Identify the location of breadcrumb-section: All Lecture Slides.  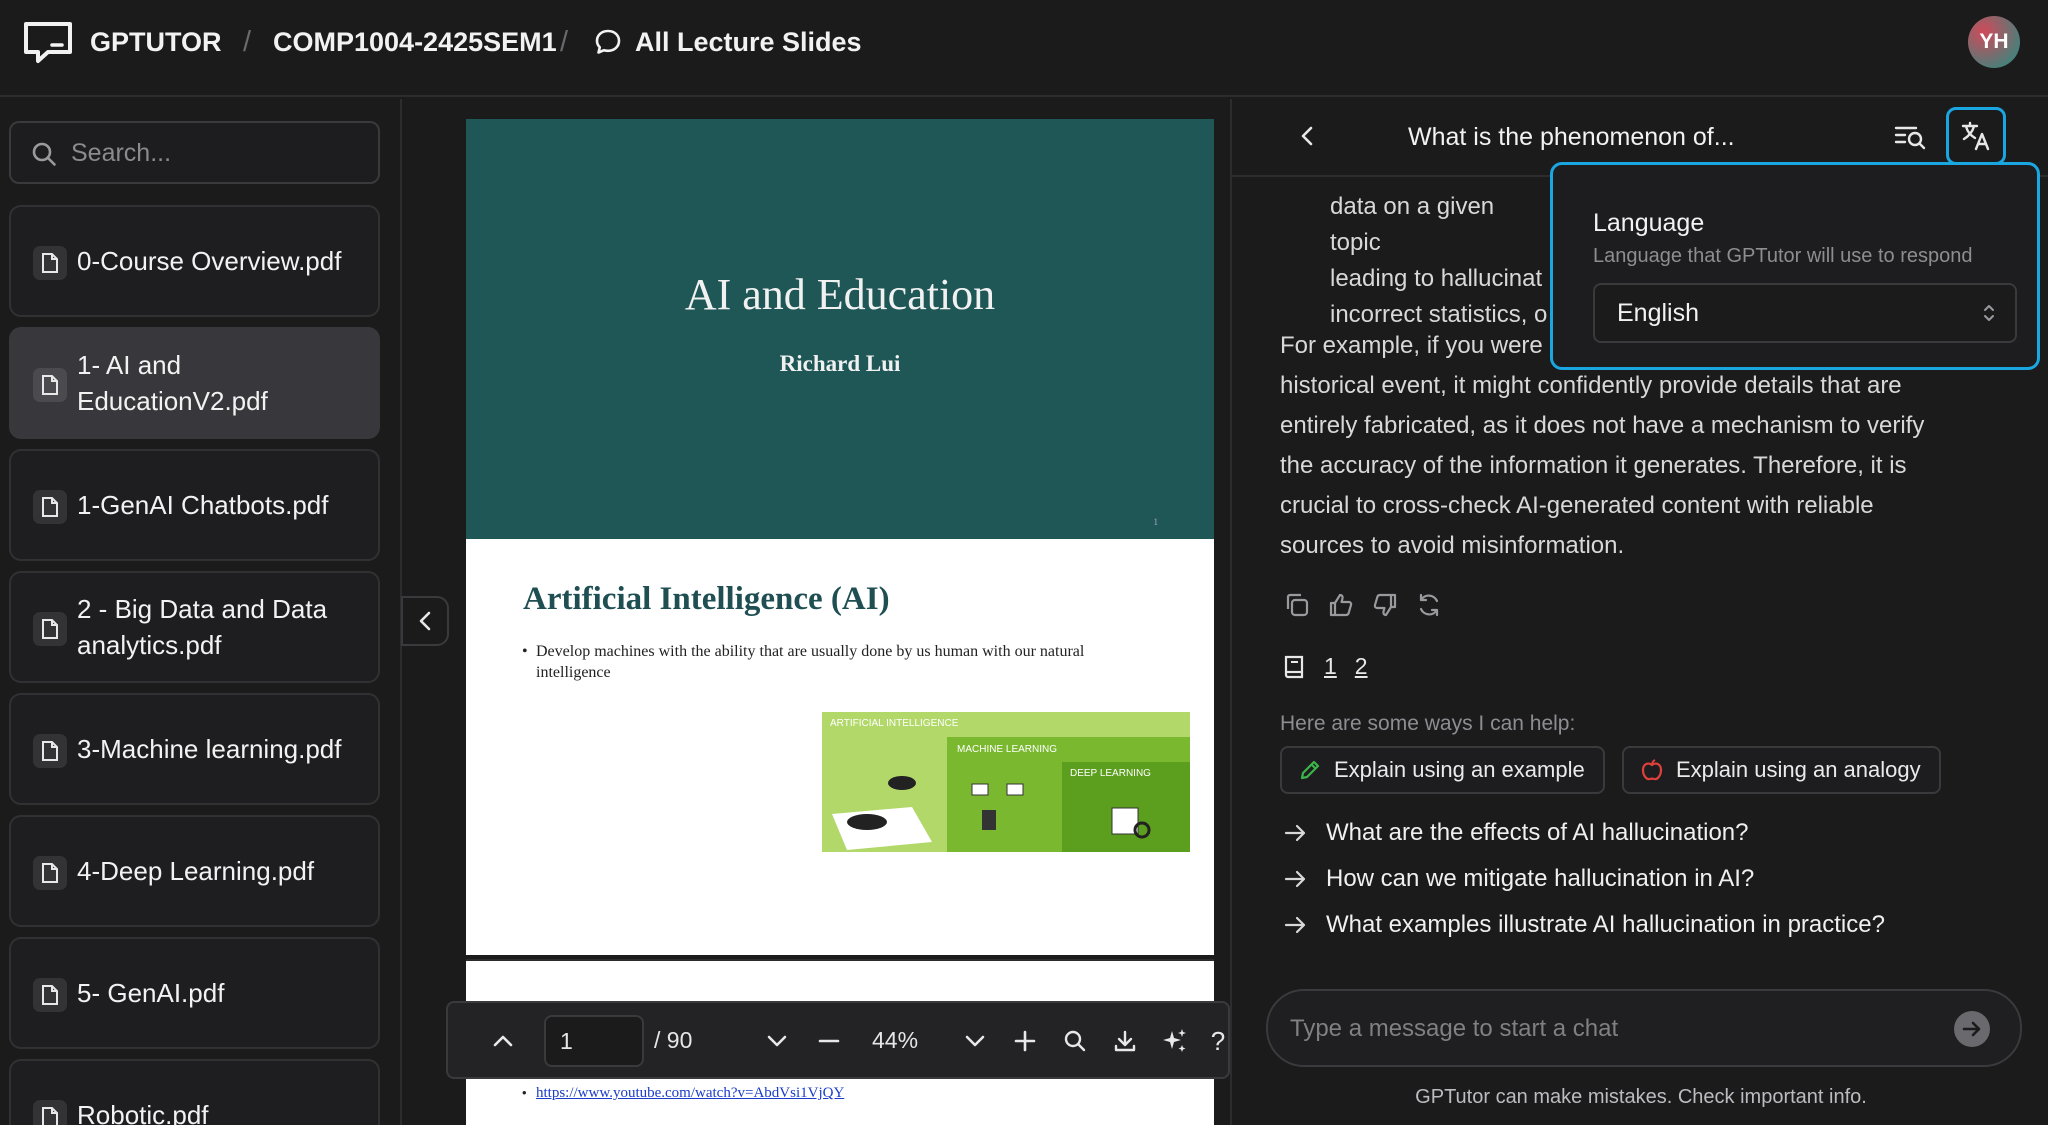
(748, 42).